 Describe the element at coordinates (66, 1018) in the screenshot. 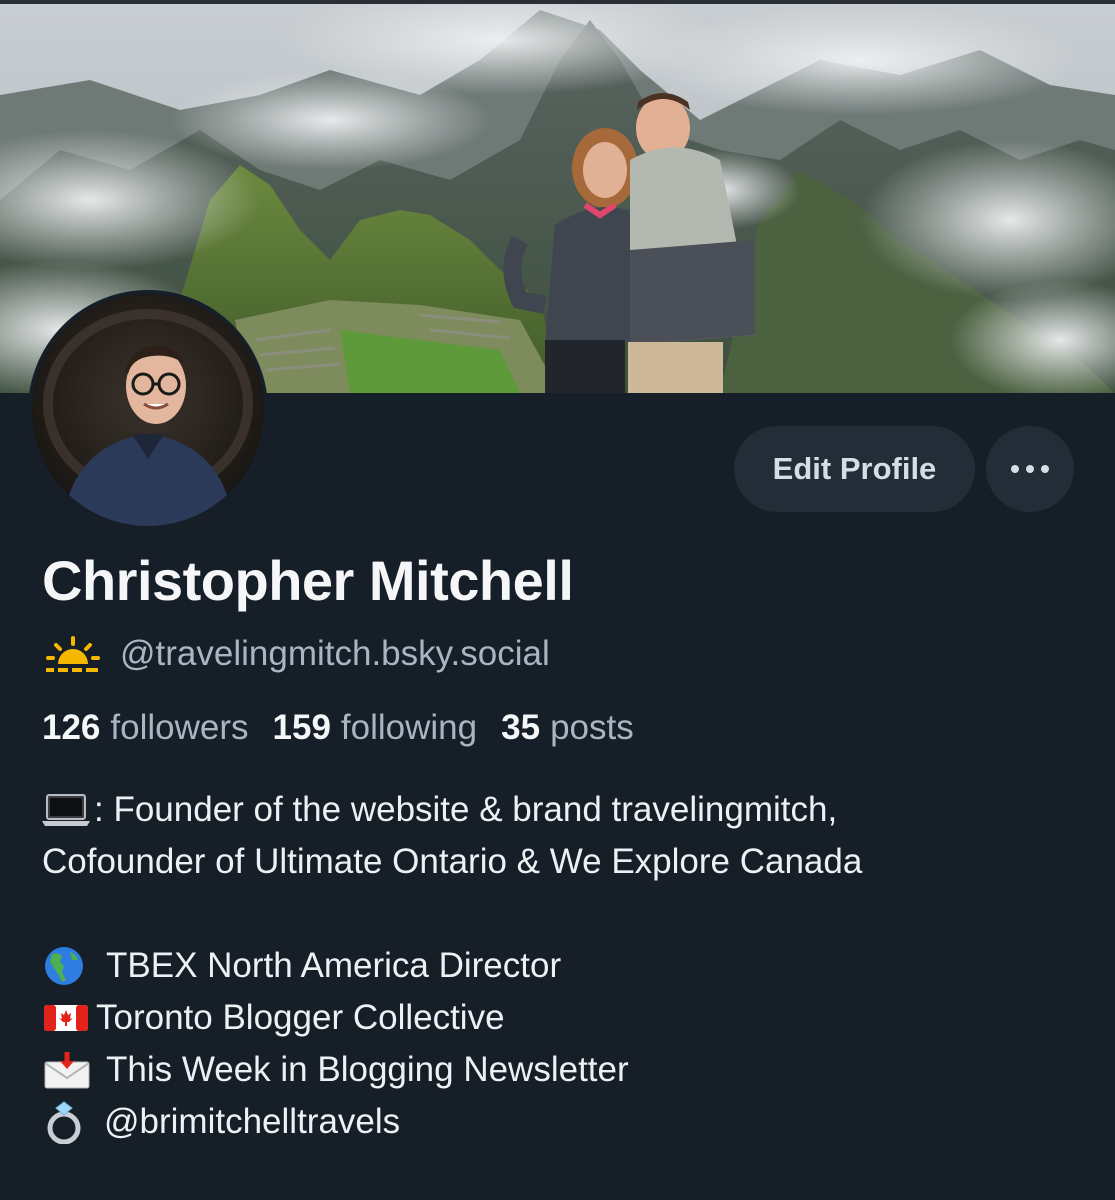

I see `canada-flag-icon` at that location.